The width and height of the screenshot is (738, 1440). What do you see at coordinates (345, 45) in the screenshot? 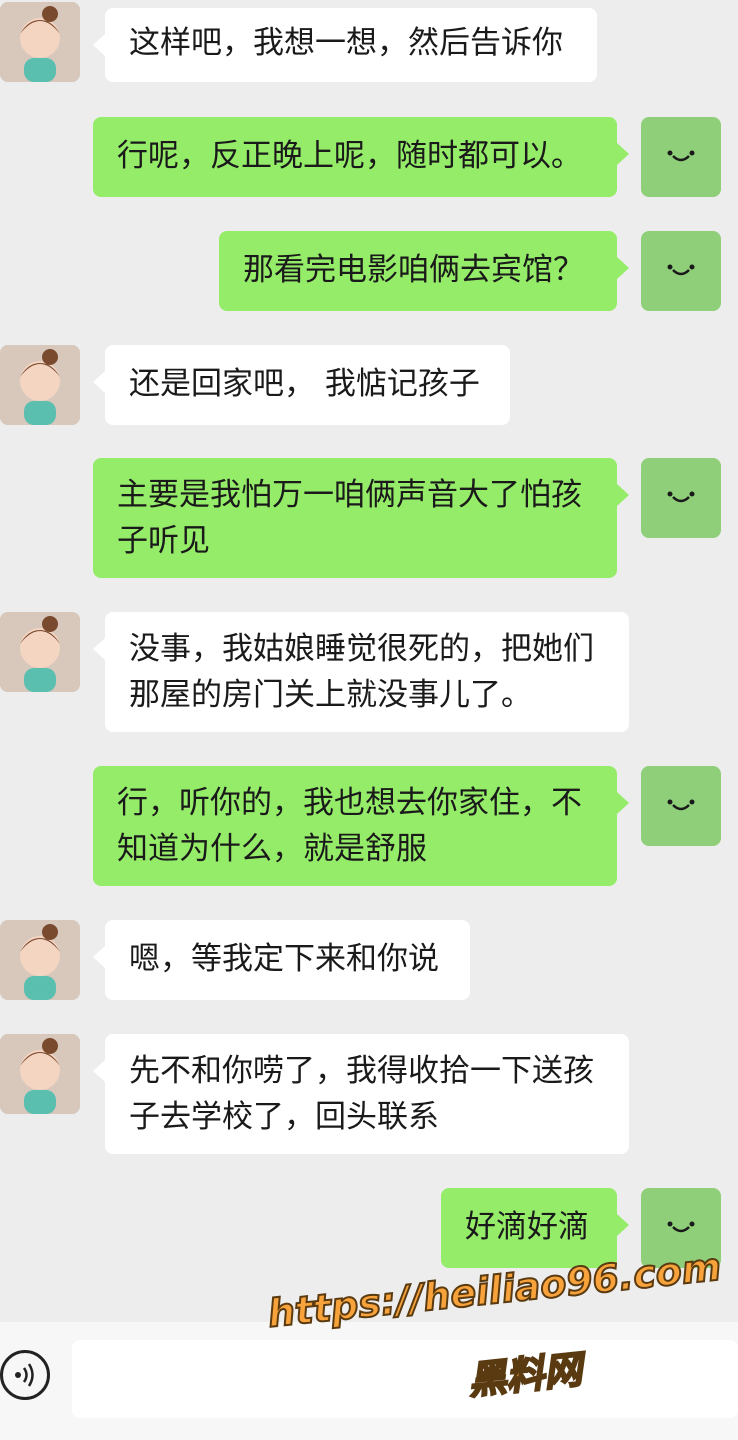
I see `message-bubble: 这样吧，我想一想，然后告诉你` at bounding box center [345, 45].